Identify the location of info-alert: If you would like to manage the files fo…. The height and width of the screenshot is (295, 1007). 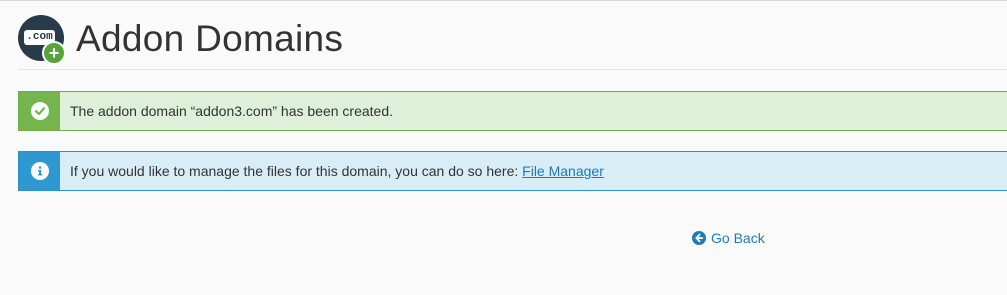
(512, 171).